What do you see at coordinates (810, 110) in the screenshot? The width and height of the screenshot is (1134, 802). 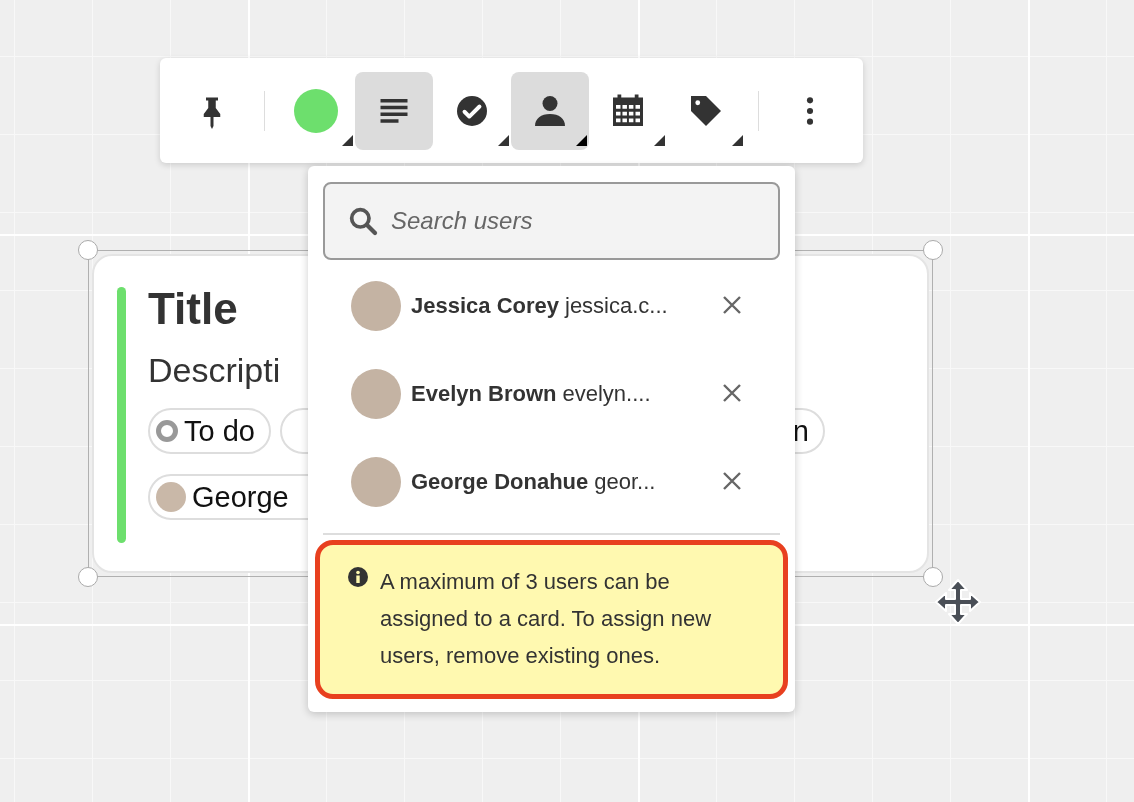 I see `more-icon` at bounding box center [810, 110].